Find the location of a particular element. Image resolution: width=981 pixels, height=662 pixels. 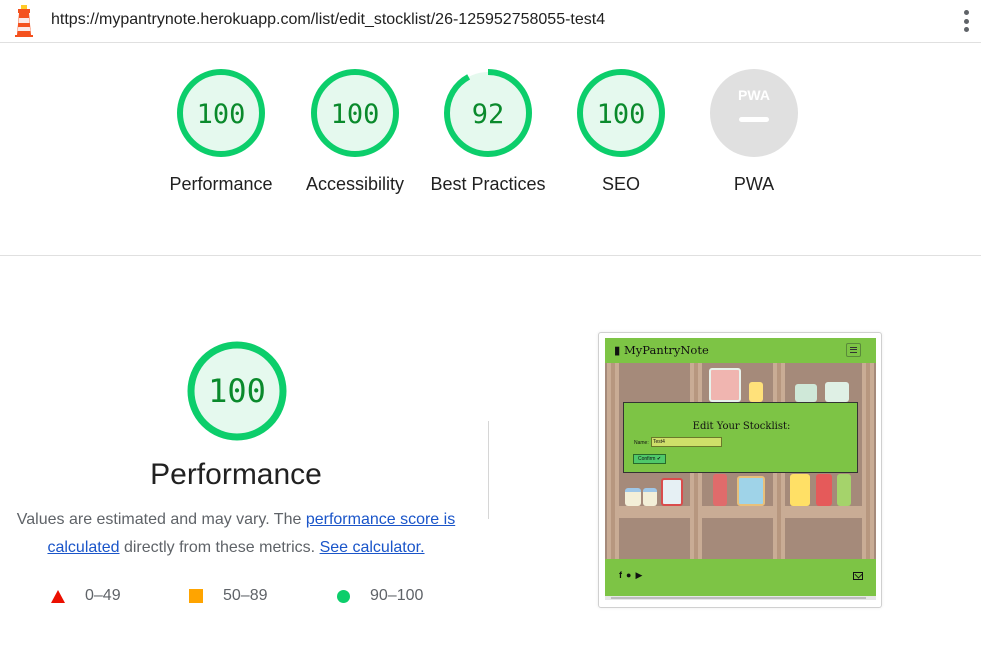

legend-range: 0–49 is located at coordinates (103, 595).